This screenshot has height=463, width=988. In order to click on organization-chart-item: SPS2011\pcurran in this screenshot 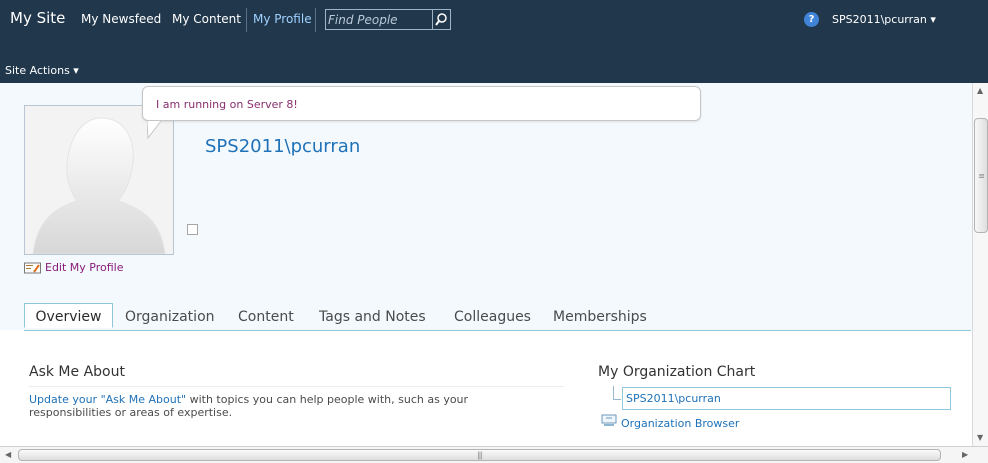, I will do `click(786, 398)`.